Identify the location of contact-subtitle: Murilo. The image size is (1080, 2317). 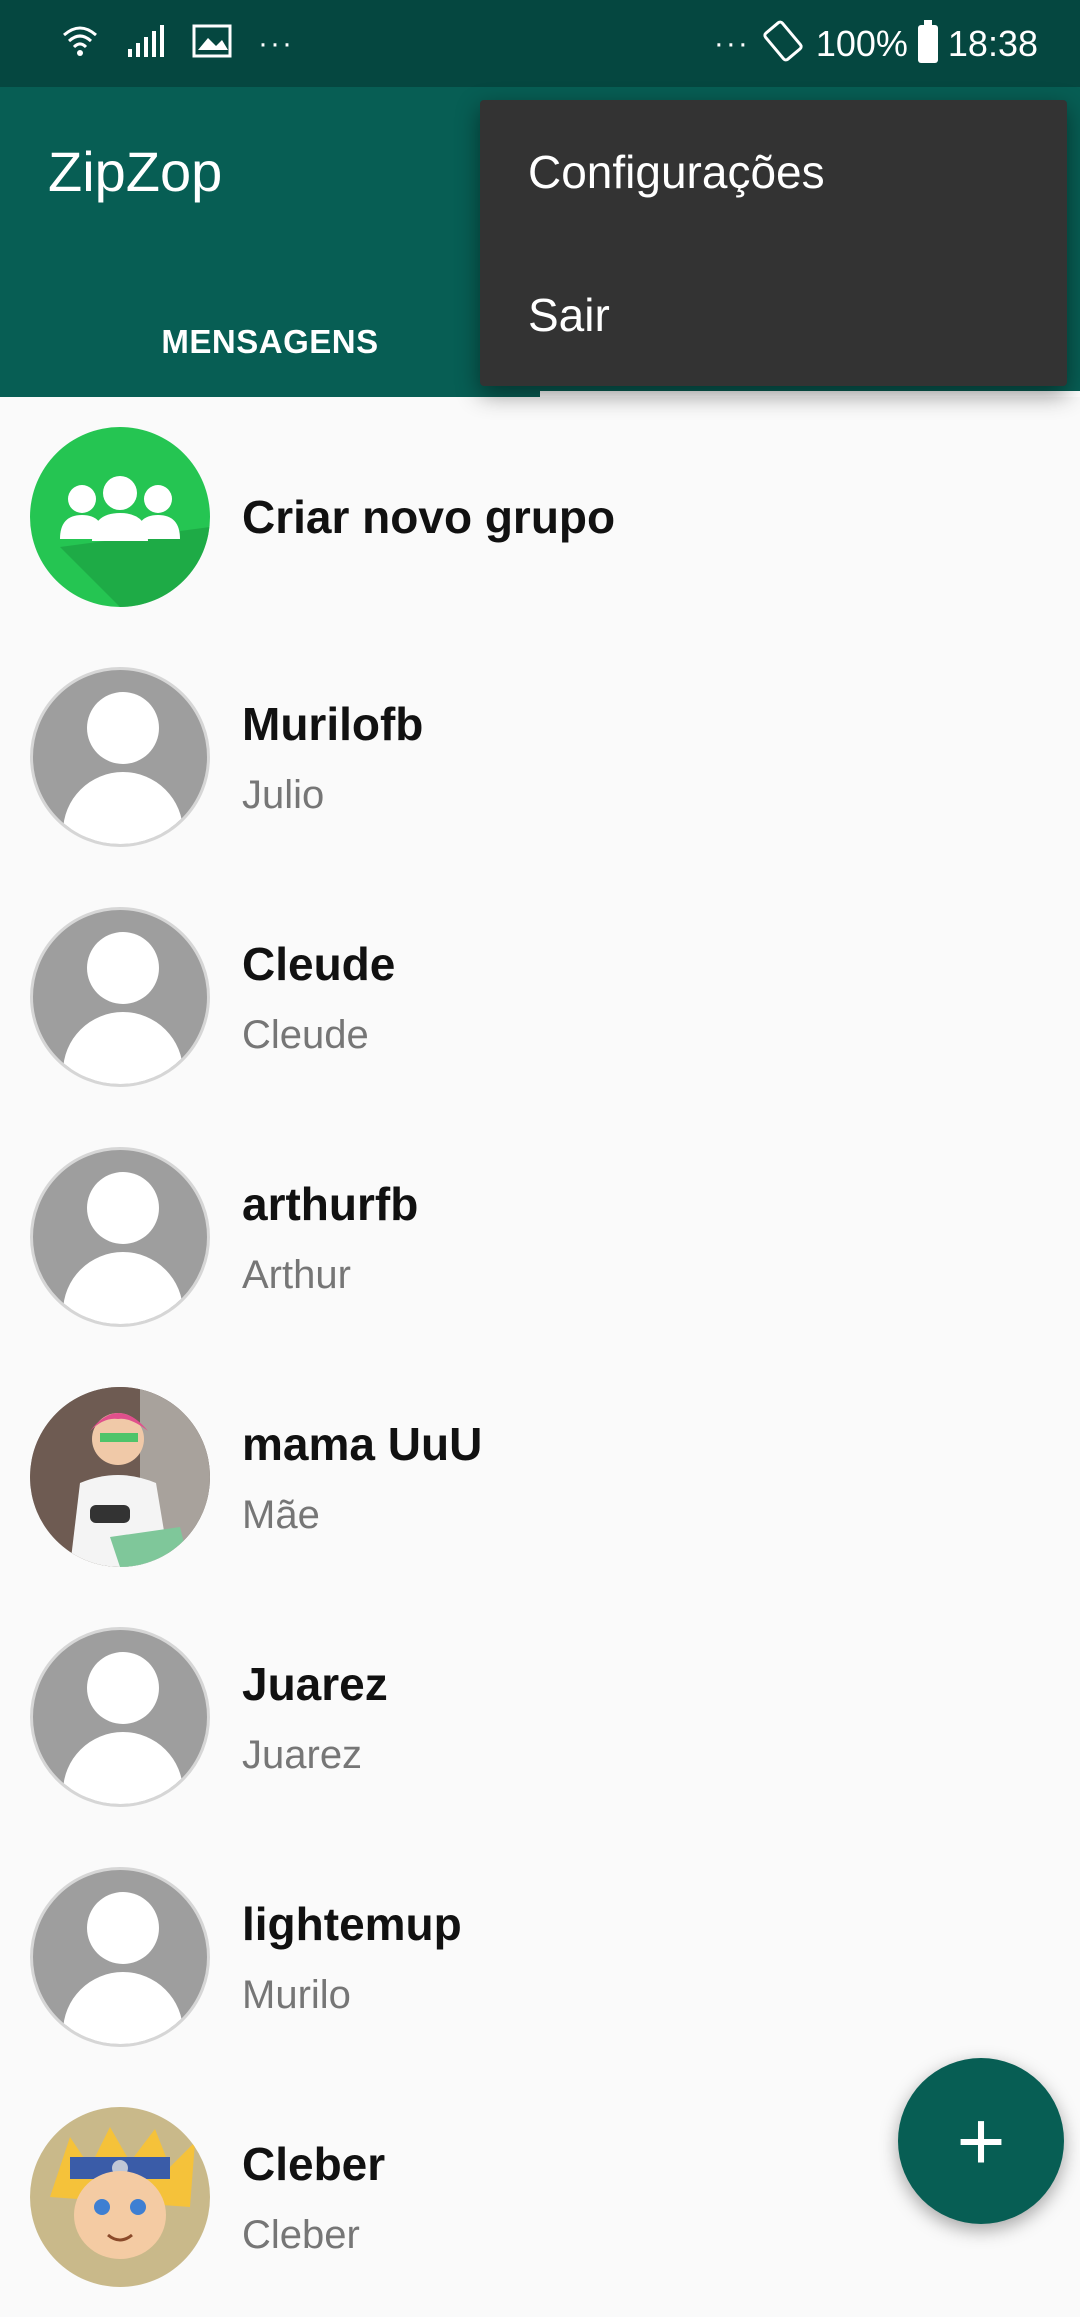
(296, 1994).